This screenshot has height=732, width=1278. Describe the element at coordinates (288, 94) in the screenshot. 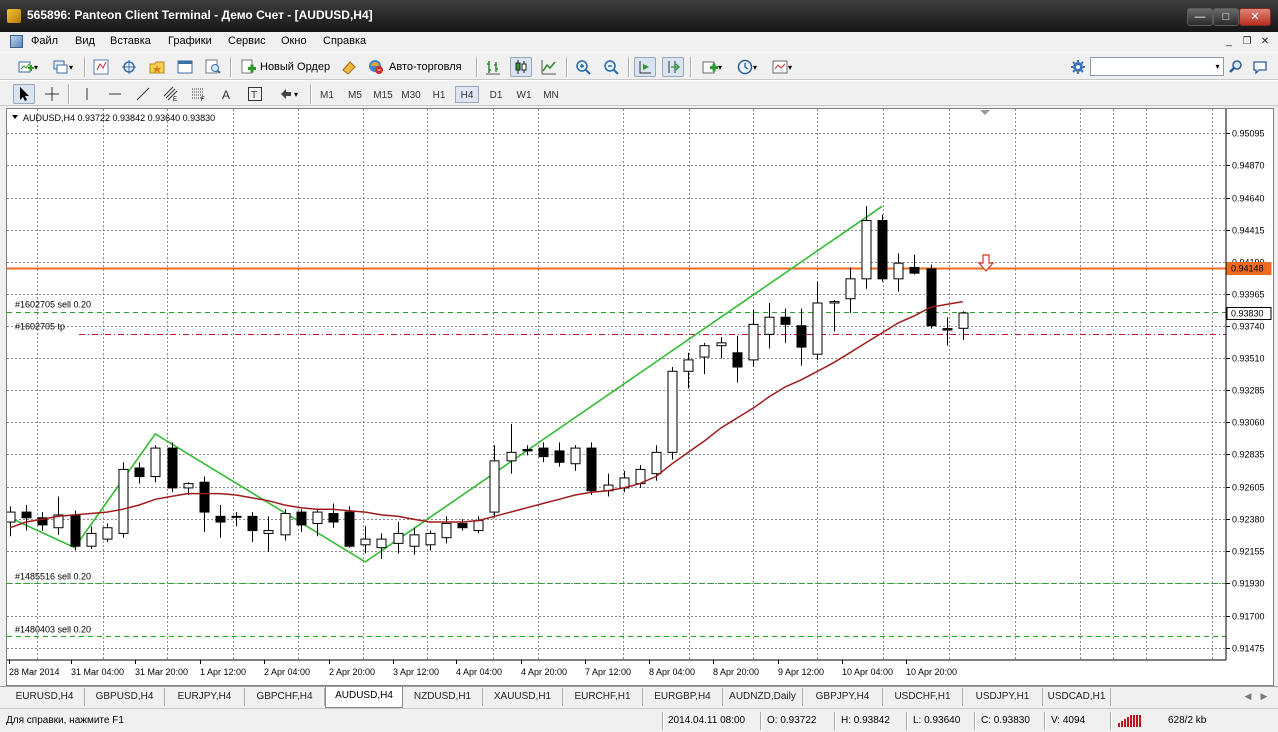

I see `arrows-button: ▾` at that location.